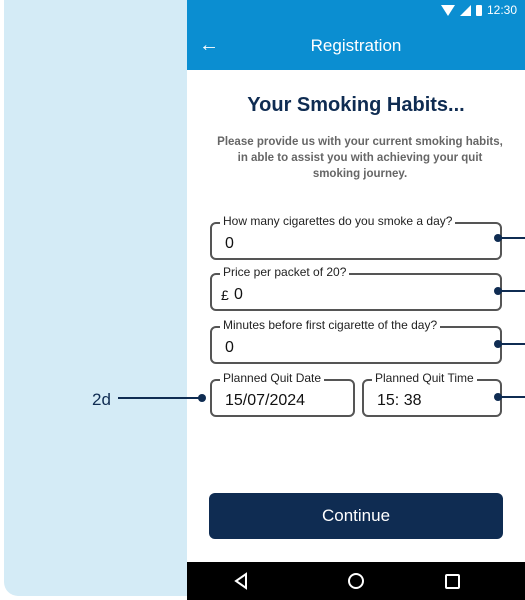  What do you see at coordinates (265, 401) in the screenshot?
I see `quit-date-value: 15/07/2024` at bounding box center [265, 401].